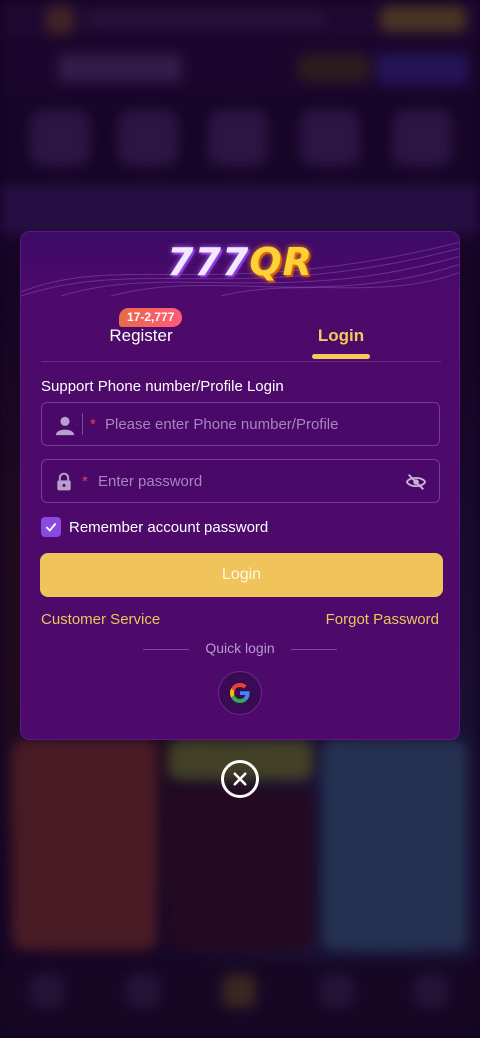  What do you see at coordinates (416, 482) in the screenshot?
I see `eye-off-icon` at bounding box center [416, 482].